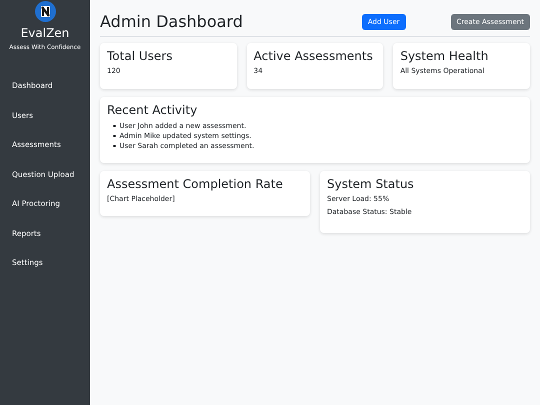  Describe the element at coordinates (172, 22) in the screenshot. I see `page-title: Admin Dashboard` at that location.